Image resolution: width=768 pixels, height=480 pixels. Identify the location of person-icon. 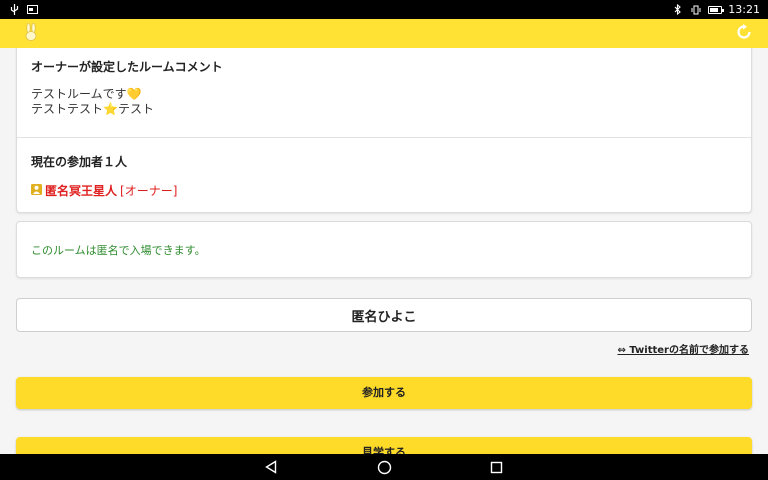
(36, 190).